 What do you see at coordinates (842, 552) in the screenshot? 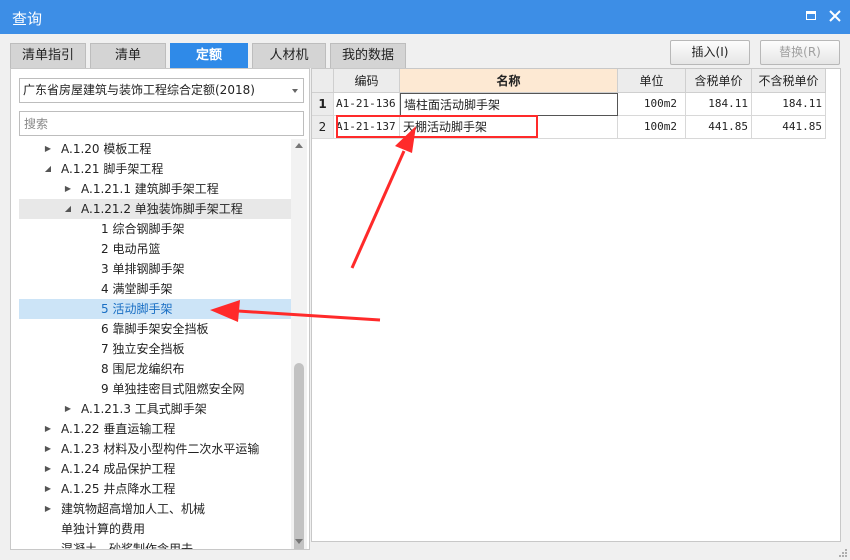
I see `resize-grip-icon` at bounding box center [842, 552].